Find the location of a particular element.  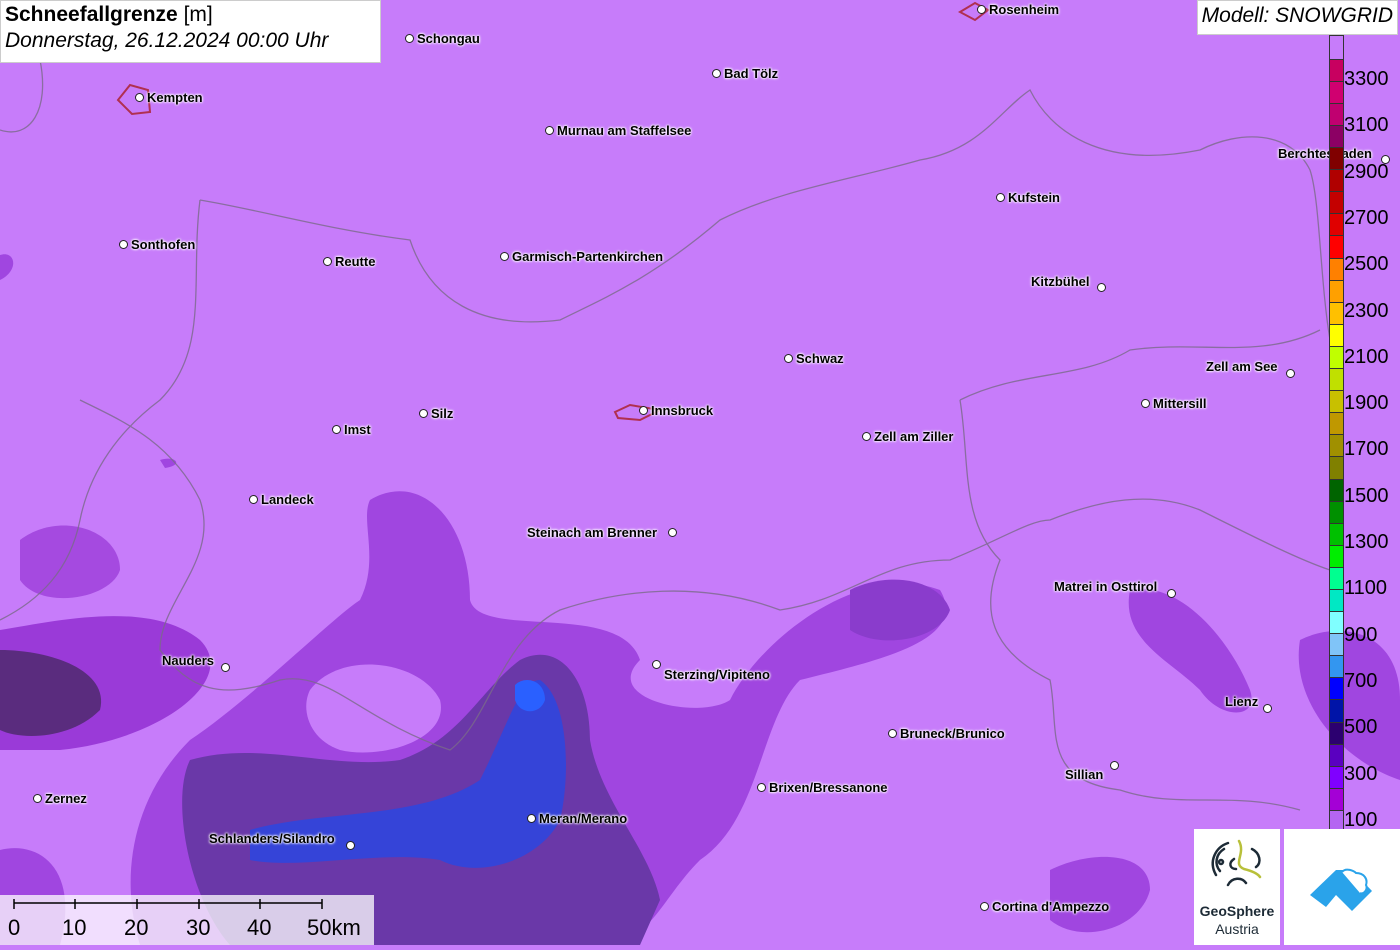

city-marker: Lienz is located at coordinates (1248, 703).